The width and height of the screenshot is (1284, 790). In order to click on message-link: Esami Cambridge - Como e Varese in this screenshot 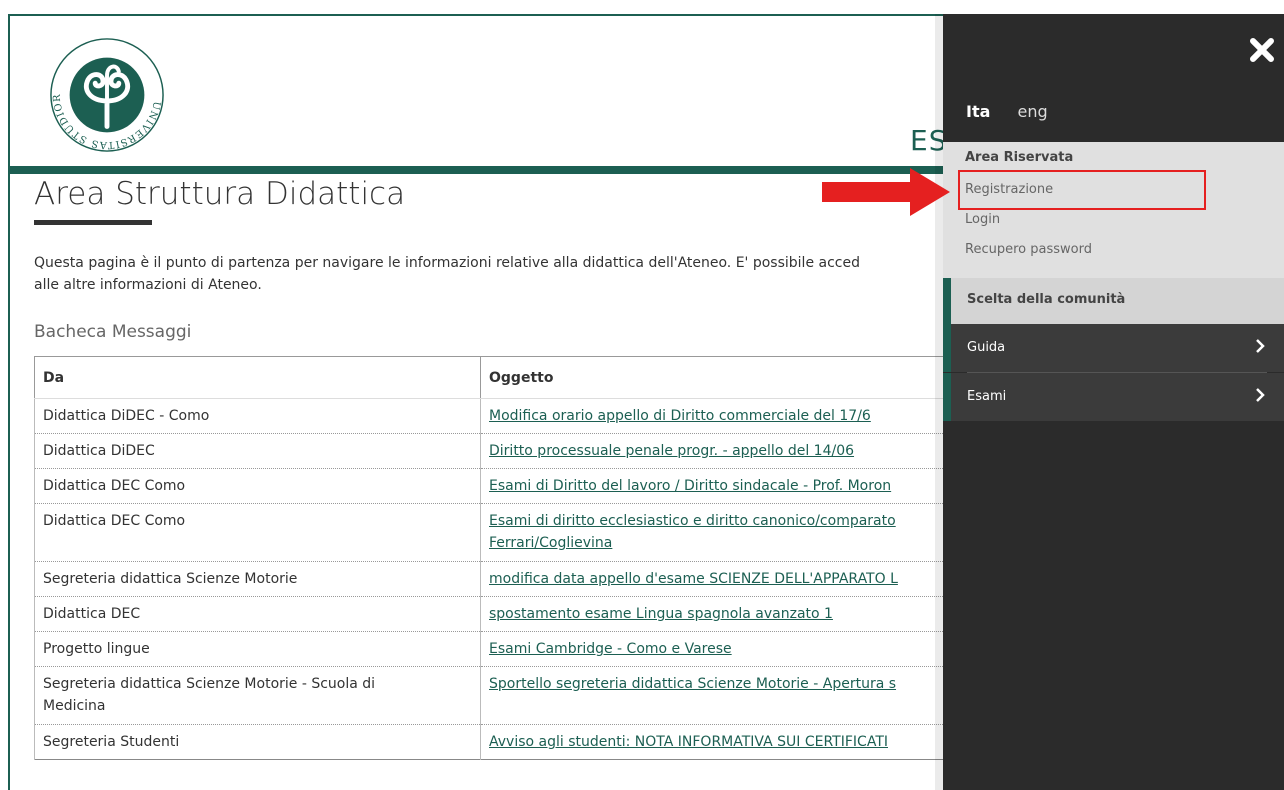, I will do `click(610, 649)`.